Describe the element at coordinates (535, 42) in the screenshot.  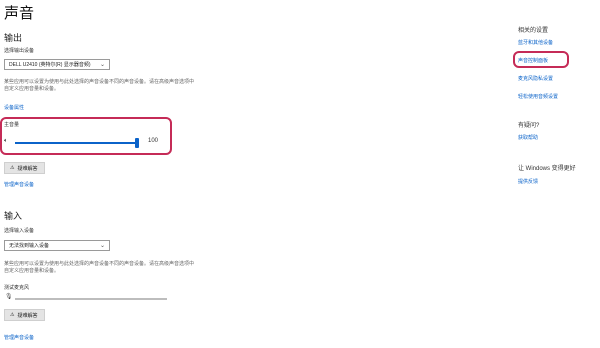
I see `related-link-bluetooth: 蓝牙和其他设备` at that location.